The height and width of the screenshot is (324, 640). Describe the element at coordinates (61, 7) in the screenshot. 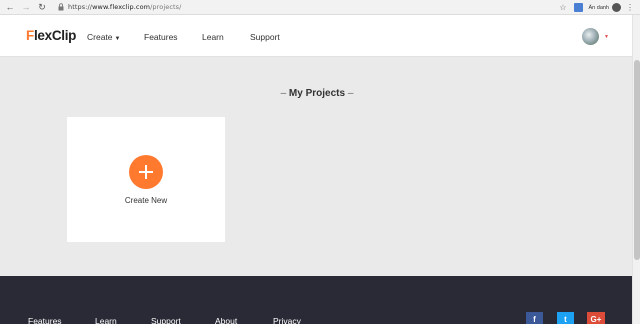

I see `lock-icon` at that location.